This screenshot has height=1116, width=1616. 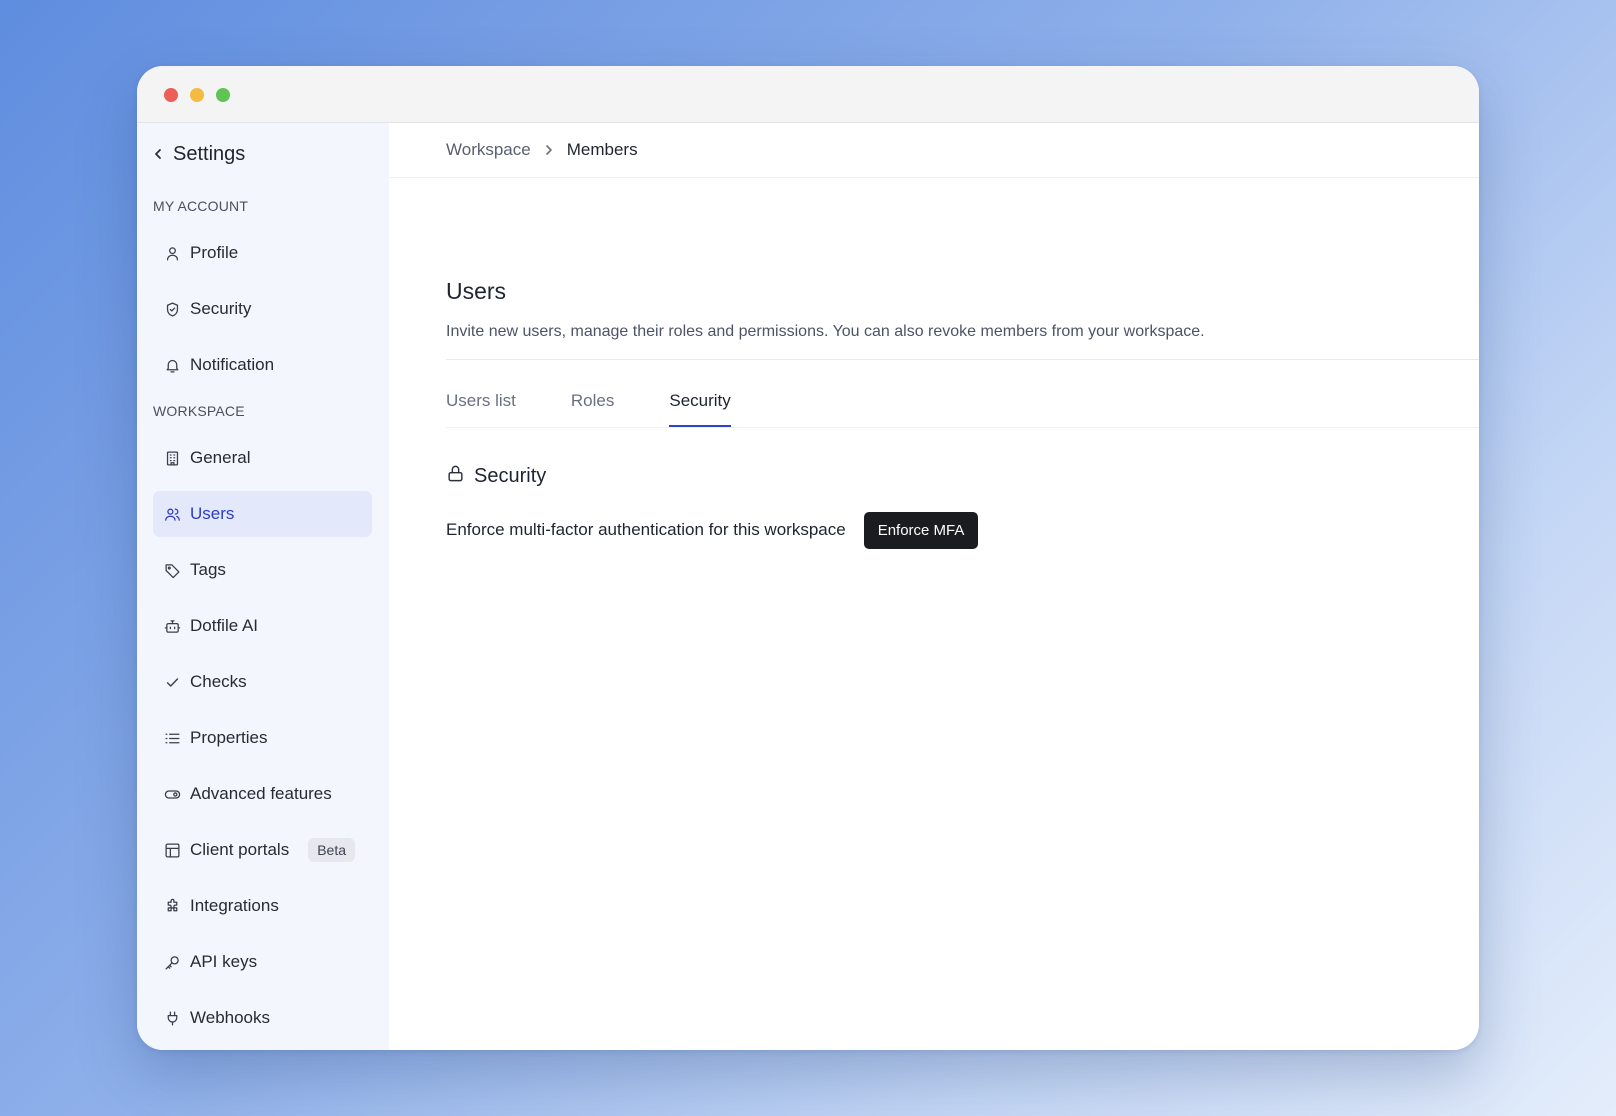 What do you see at coordinates (197, 95) in the screenshot?
I see `minimize-window-button` at bounding box center [197, 95].